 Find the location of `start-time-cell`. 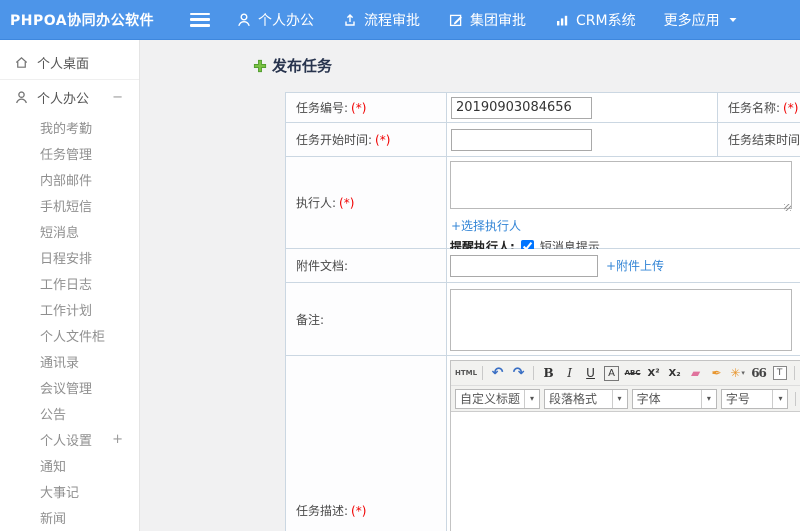

start-time-cell is located at coordinates (582, 140).